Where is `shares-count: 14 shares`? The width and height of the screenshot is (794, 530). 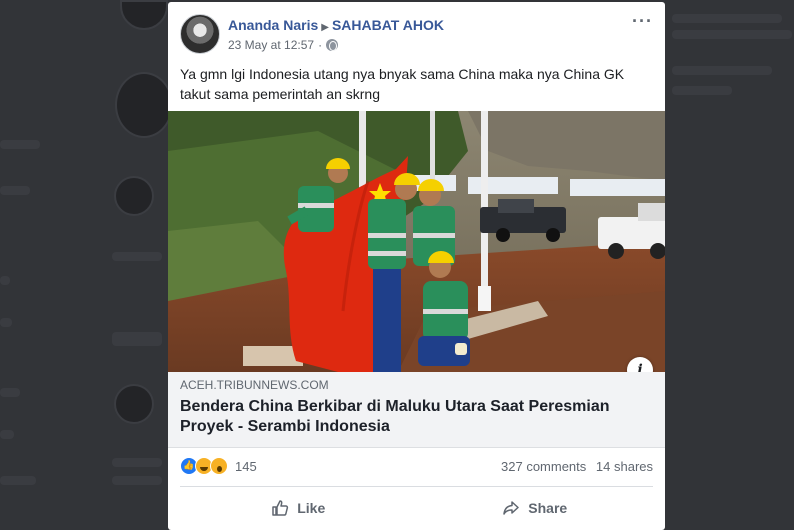
shares-count: 14 shares is located at coordinates (624, 466).